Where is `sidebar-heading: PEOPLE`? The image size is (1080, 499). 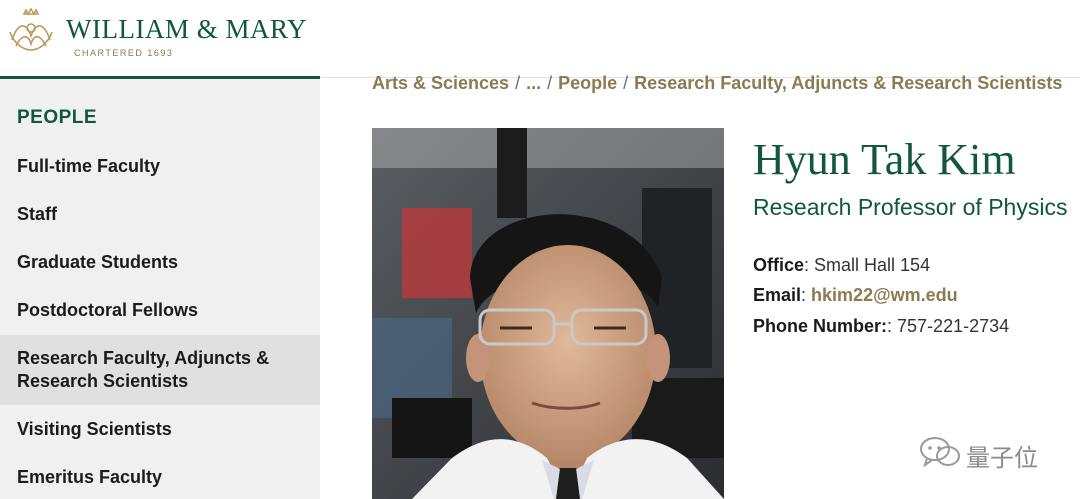 sidebar-heading: PEOPLE is located at coordinates (57, 118).